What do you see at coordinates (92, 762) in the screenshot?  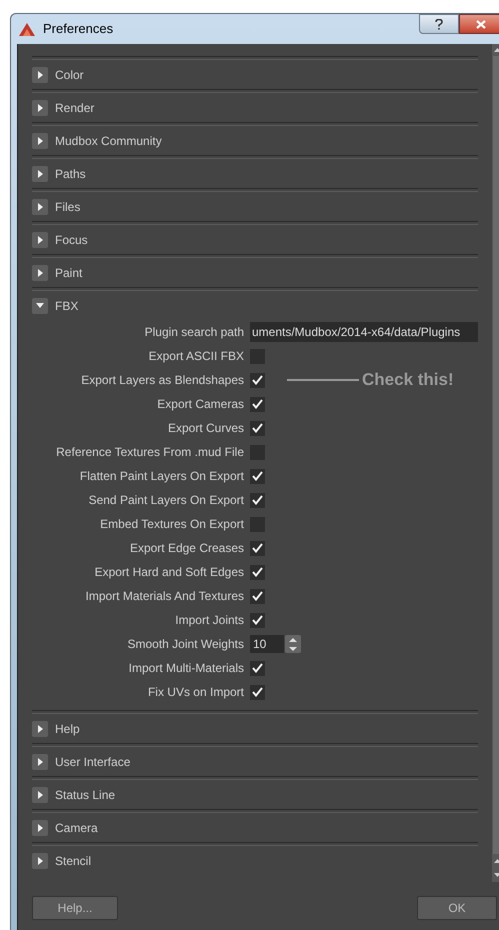 I see `section-title: User Interface` at bounding box center [92, 762].